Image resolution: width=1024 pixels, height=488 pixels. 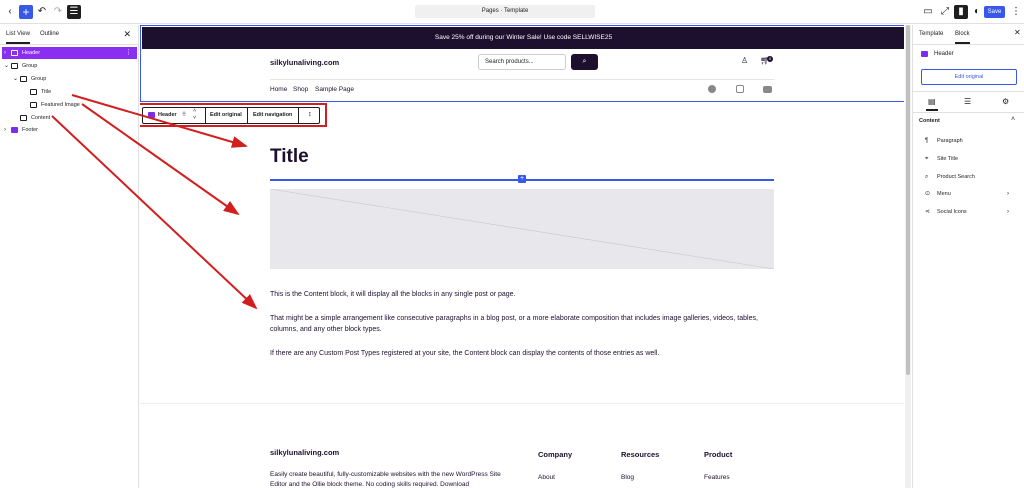 I want to click on desktop-preview-icon: ▭, so click(x=928, y=12).